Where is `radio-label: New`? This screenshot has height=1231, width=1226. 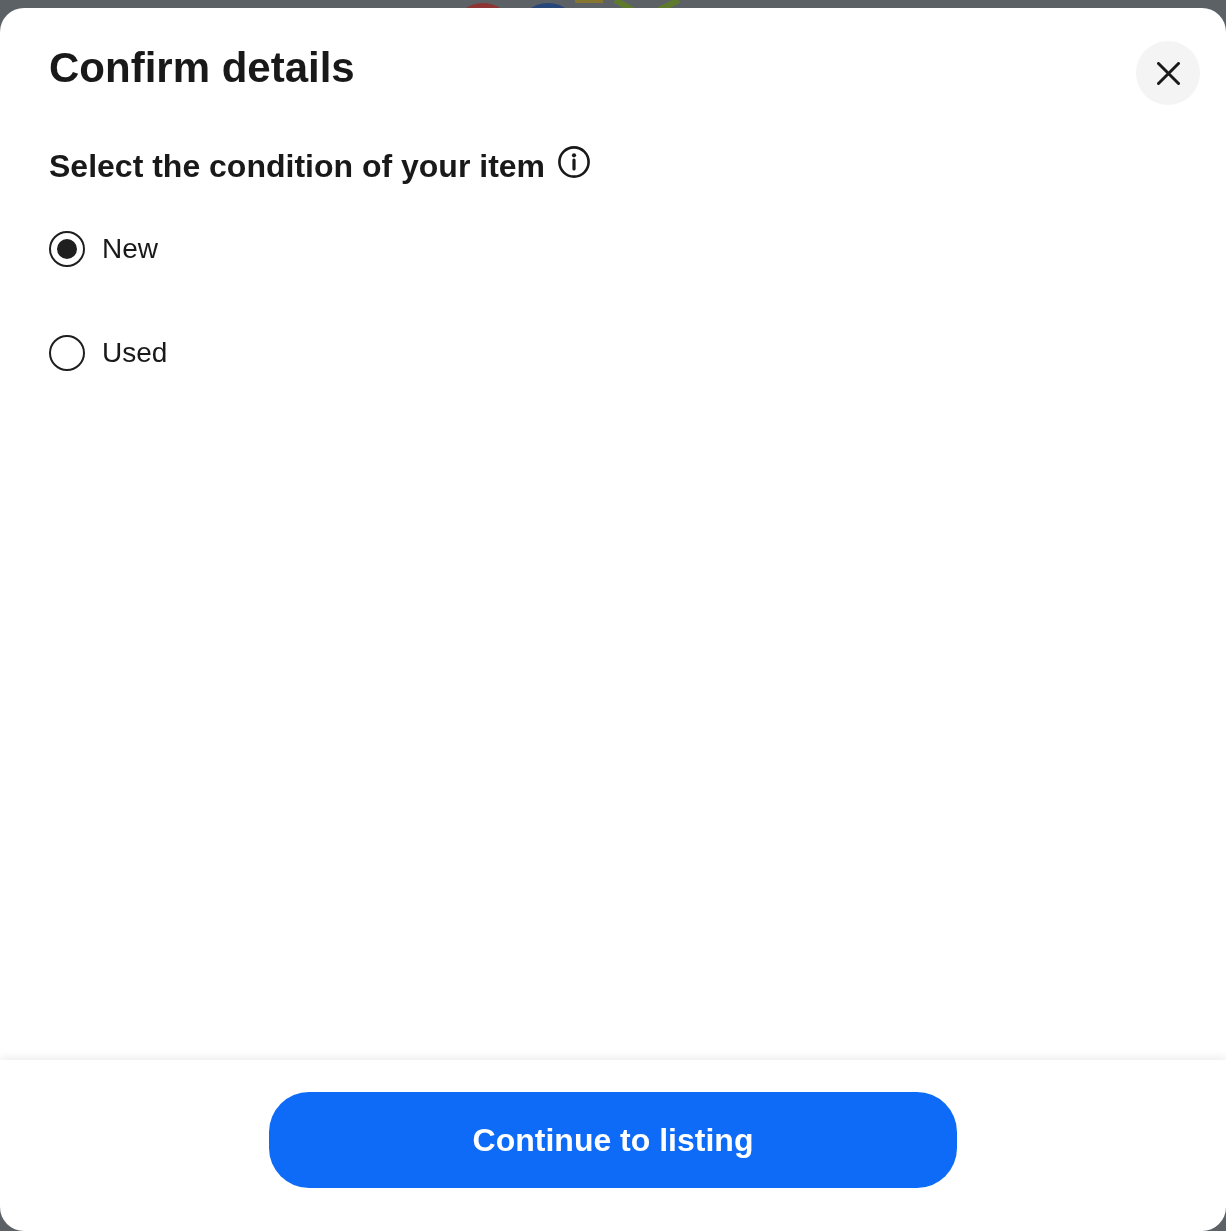
radio-label: New is located at coordinates (130, 249).